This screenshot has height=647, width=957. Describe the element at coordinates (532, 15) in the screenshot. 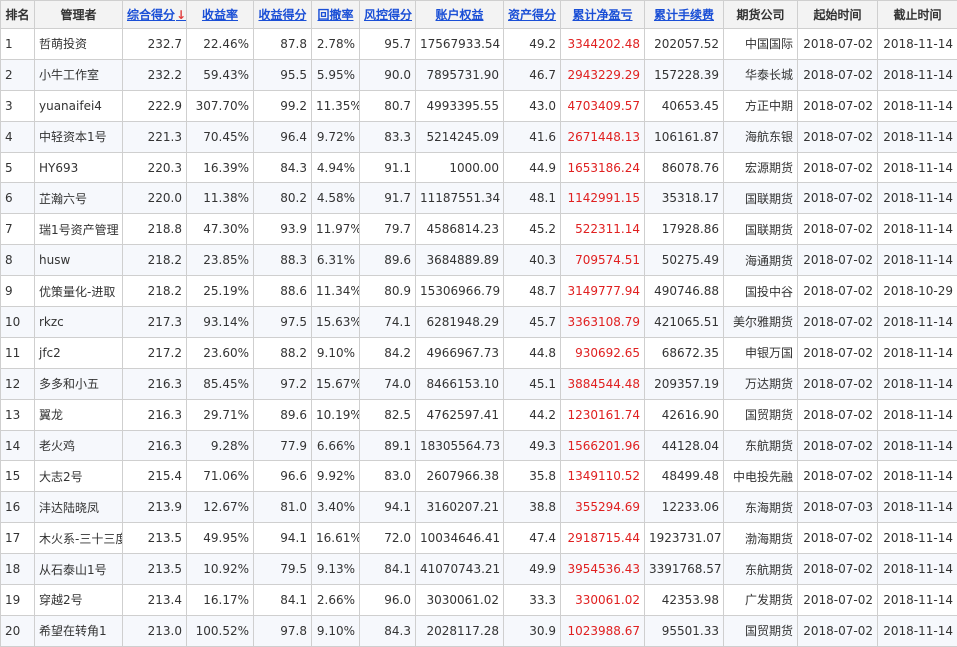

I see `header-asset-score: 资产得分` at that location.